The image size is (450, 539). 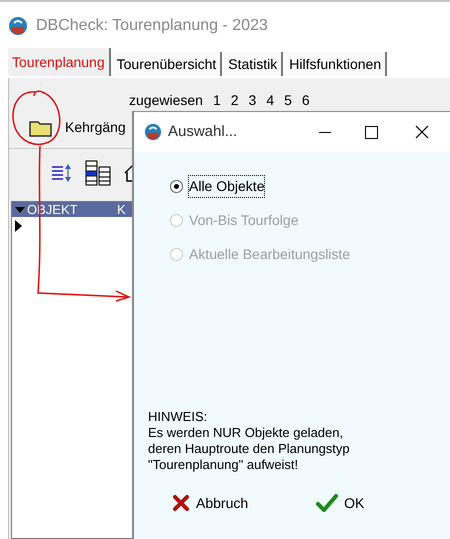 I want to click on table-icon, so click(x=98, y=173).